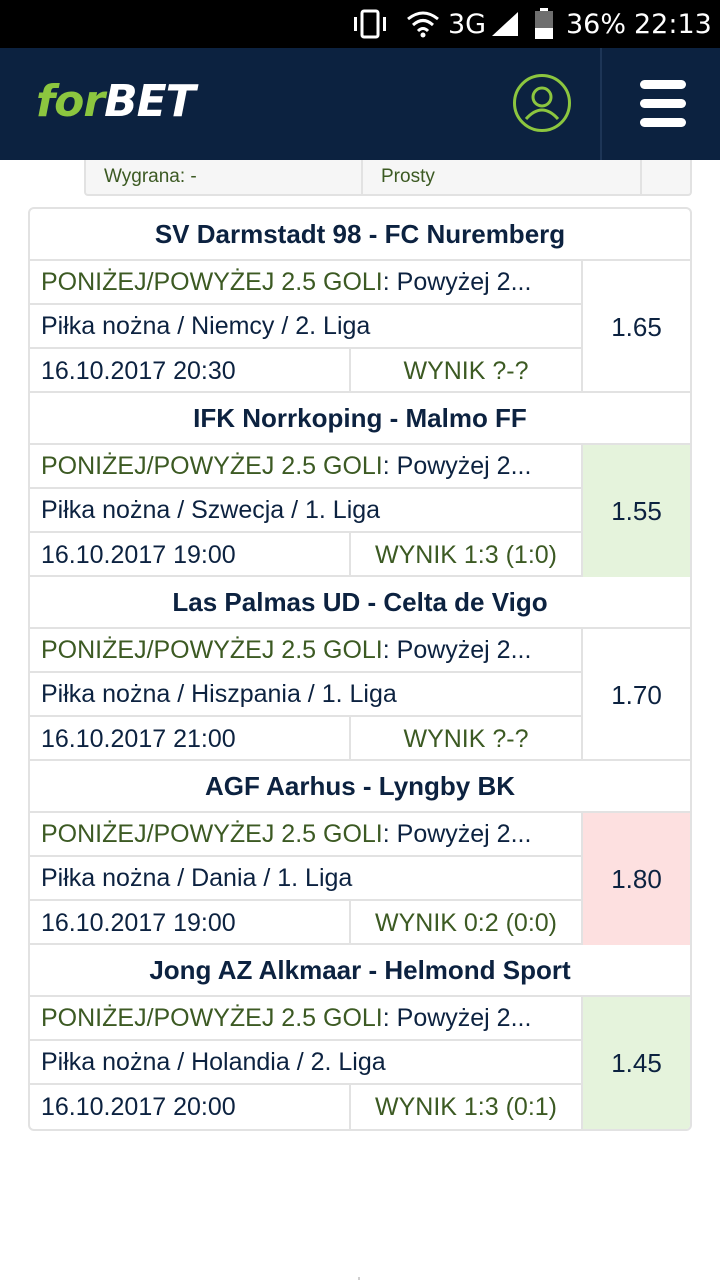  I want to click on league-row: Piłka nożna / Dania / 1. Liga, so click(305, 879).